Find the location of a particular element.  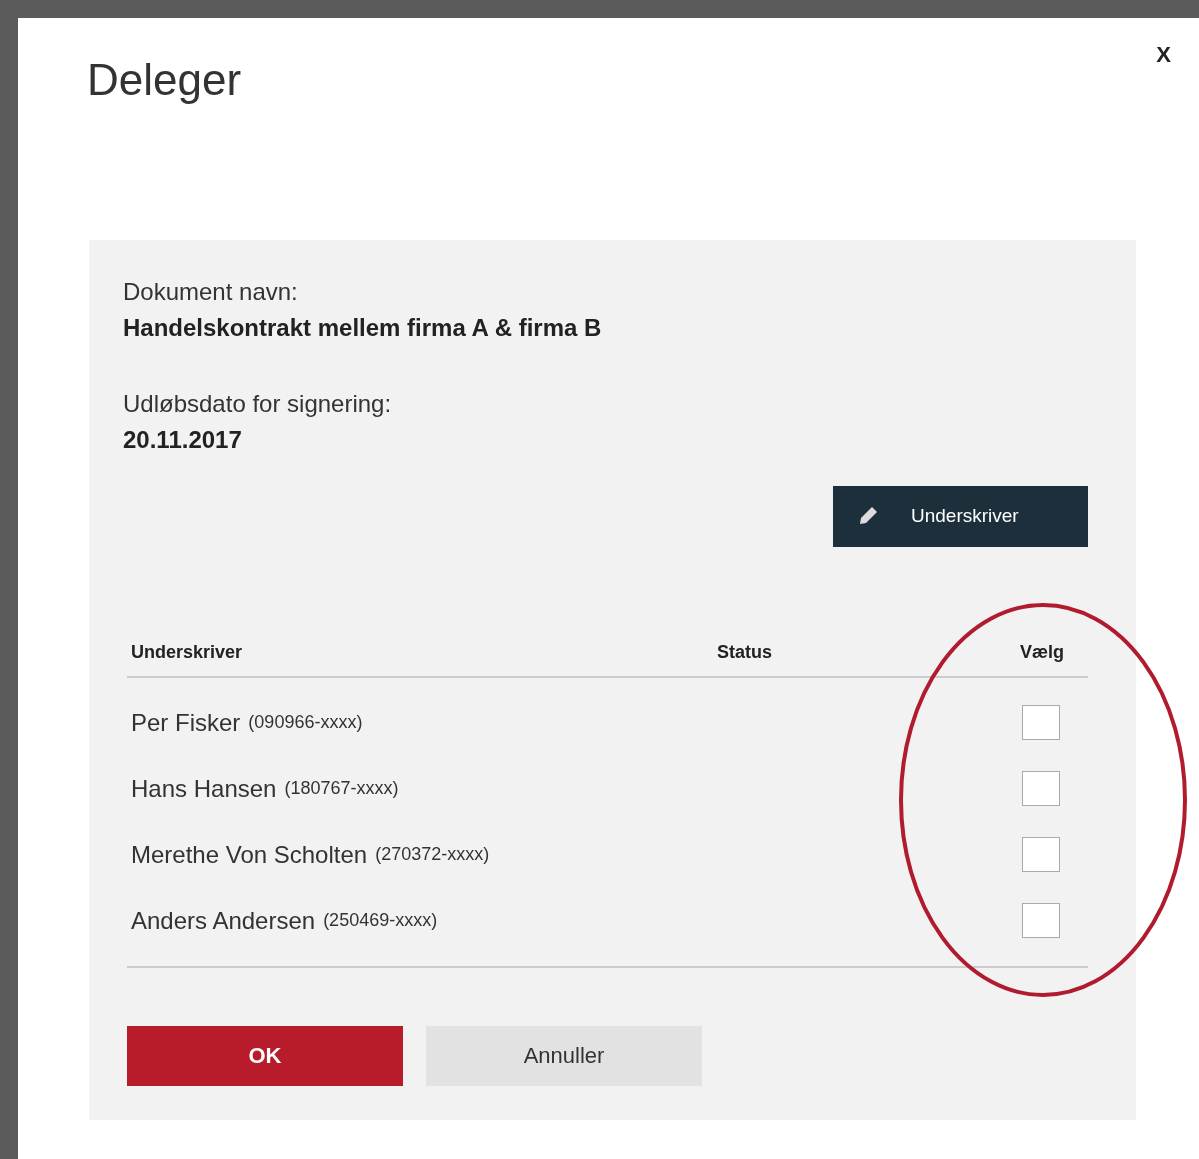

close-button: X is located at coordinates (1163, 54).